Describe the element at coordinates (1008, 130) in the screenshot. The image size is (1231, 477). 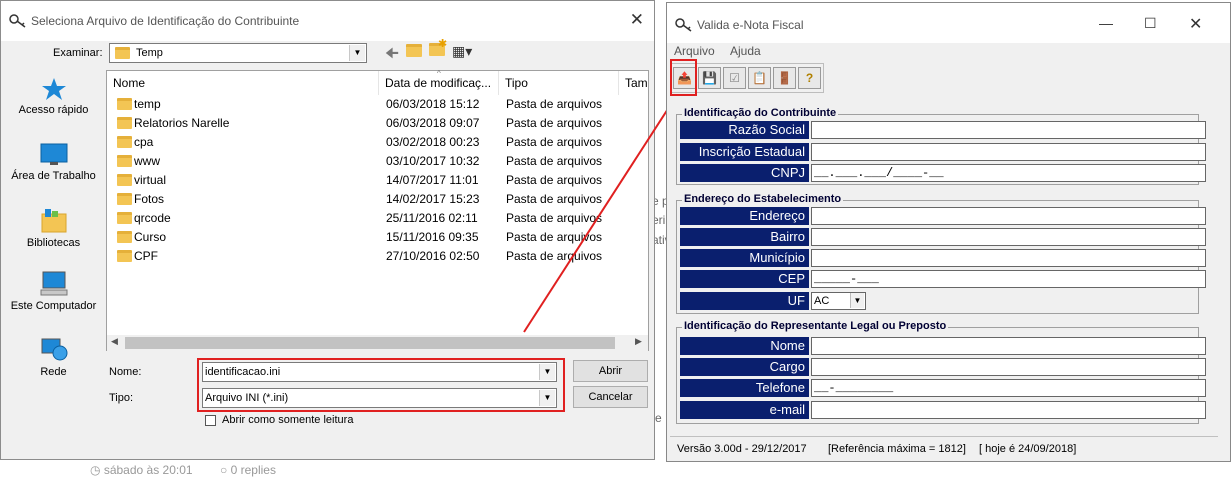
I see `razao-social-input` at that location.